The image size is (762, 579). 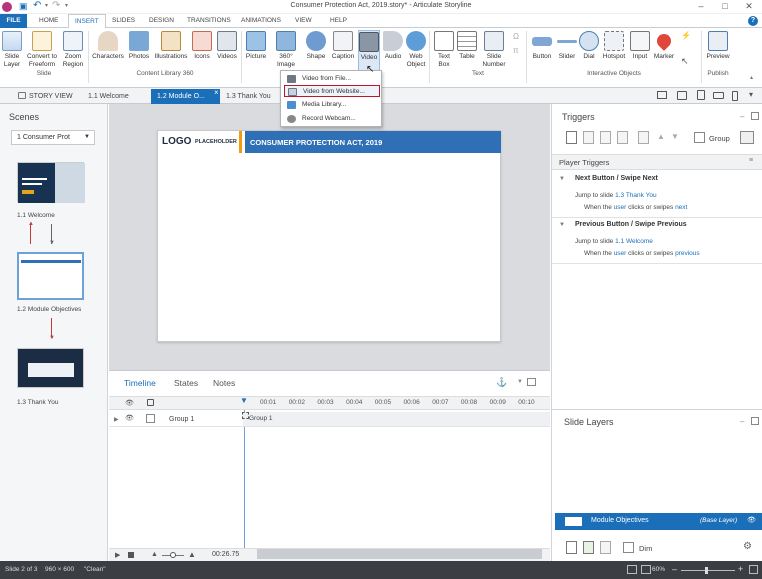 What do you see at coordinates (399, 554) in the screenshot?
I see `timeline-scrollbar` at bounding box center [399, 554].